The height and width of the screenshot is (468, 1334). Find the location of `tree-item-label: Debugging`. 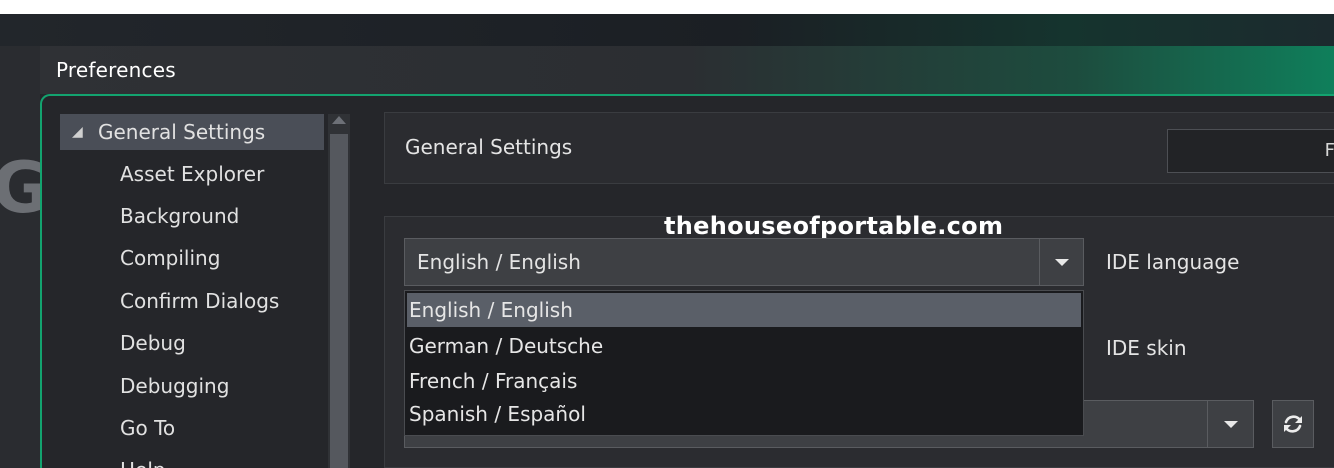

tree-item-label: Debugging is located at coordinates (175, 386).